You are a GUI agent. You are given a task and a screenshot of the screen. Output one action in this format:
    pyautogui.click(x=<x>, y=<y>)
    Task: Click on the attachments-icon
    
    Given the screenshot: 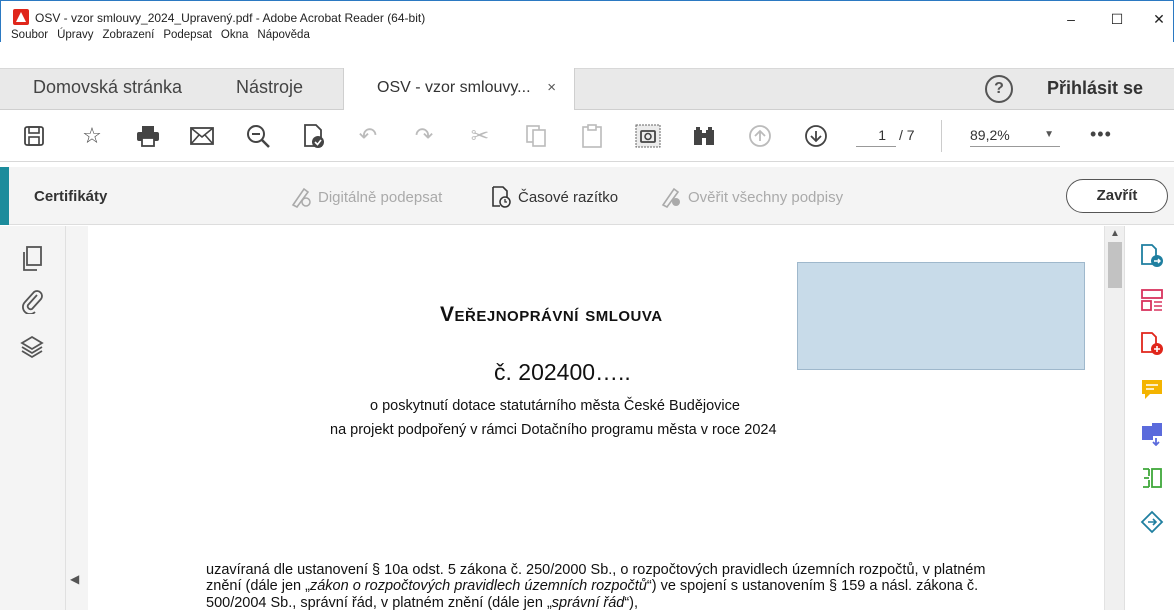 What is the action you would take?
    pyautogui.click(x=33, y=301)
    